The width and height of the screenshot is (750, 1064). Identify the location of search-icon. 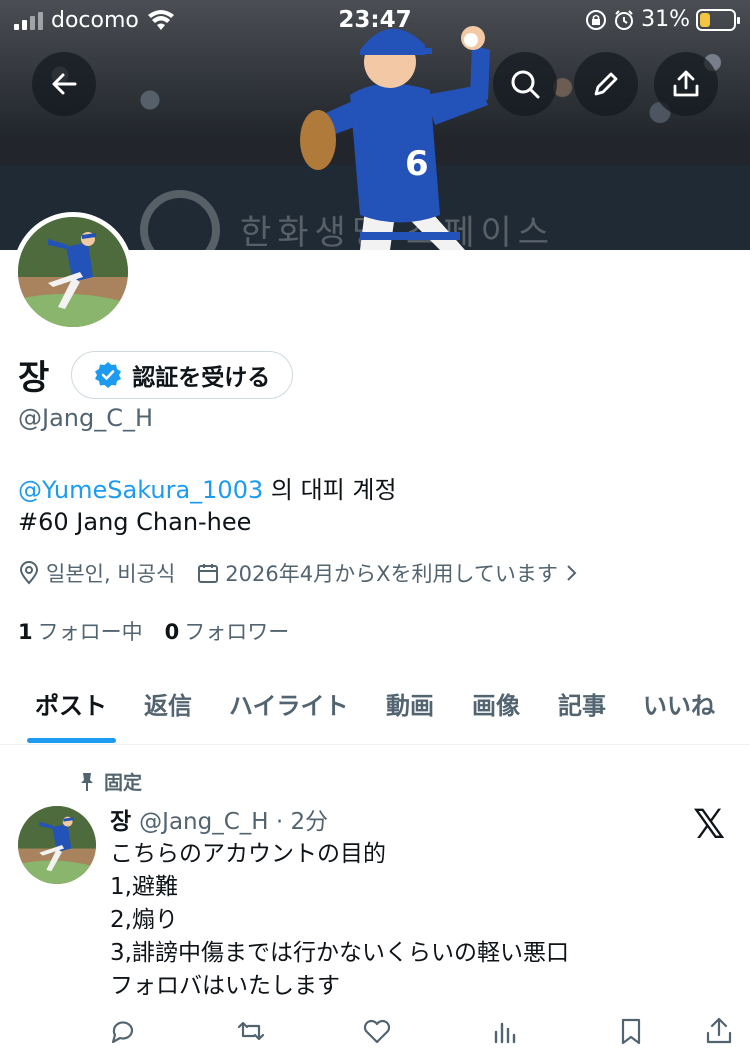
(525, 84).